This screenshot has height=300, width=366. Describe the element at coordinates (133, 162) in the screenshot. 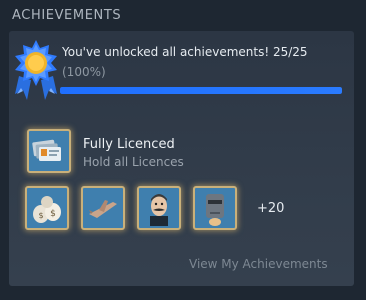

I see `featured-achievement-description: Hold all Licences` at that location.